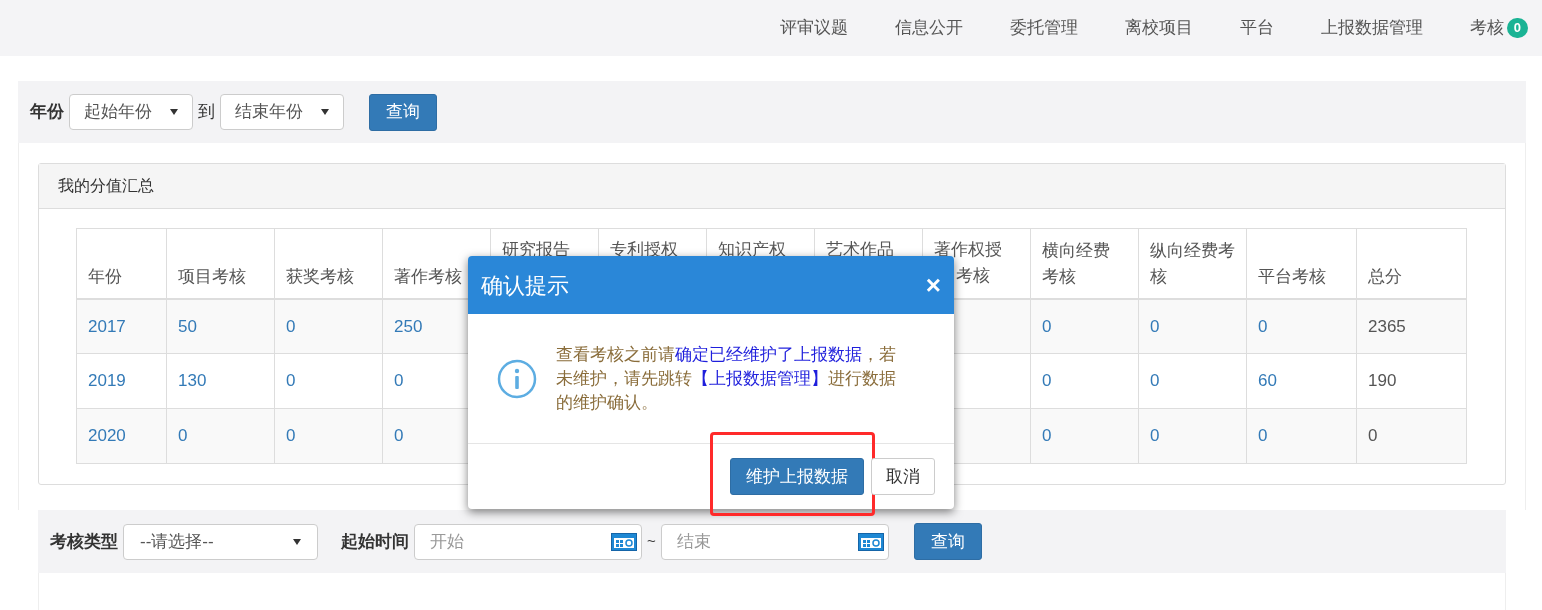 This screenshot has width=1542, height=610. What do you see at coordinates (1301, 263) in the screenshot?
I see `column-header: 平台考核` at bounding box center [1301, 263].